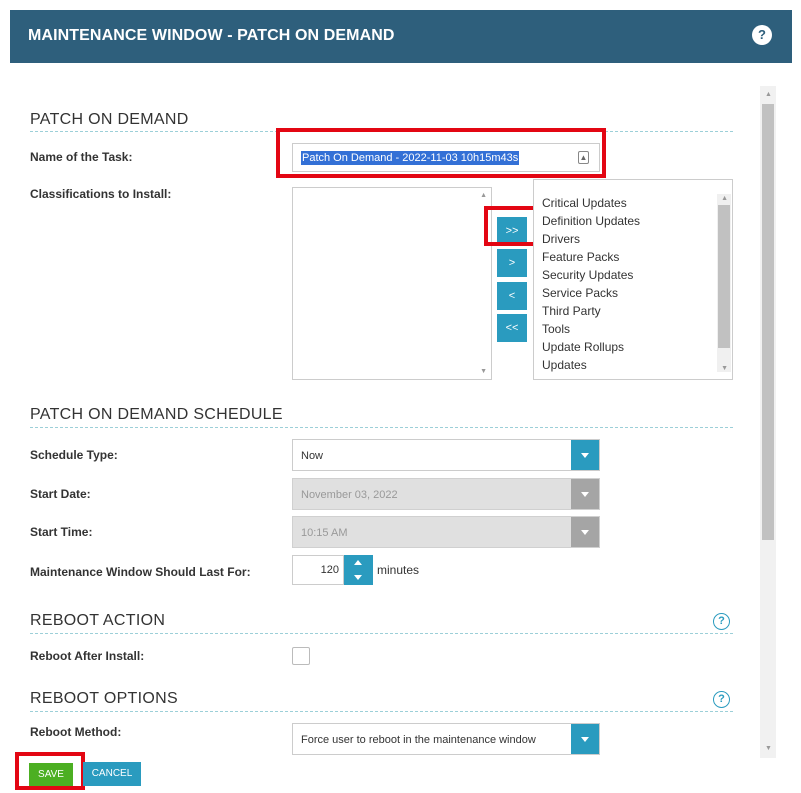 This screenshot has height=793, width=801. I want to click on classifications-label: Classifications to Install:, so click(101, 194).